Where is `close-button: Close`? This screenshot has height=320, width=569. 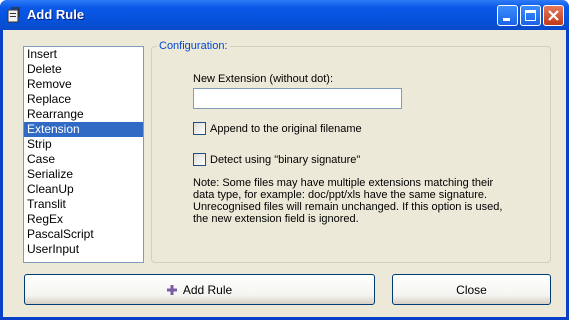 close-button: Close is located at coordinates (471, 289).